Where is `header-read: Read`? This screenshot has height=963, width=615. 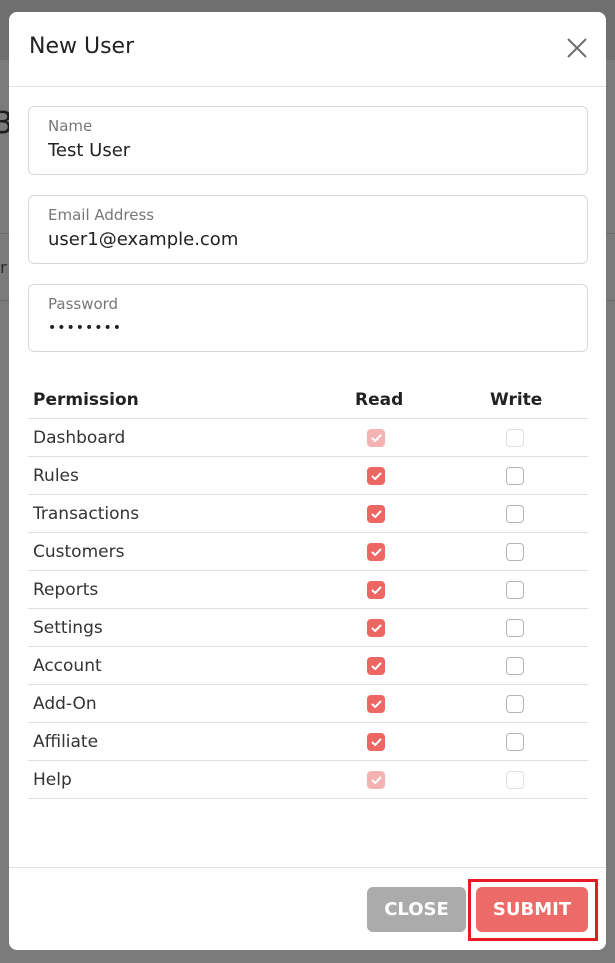 header-read: Read is located at coordinates (379, 400).